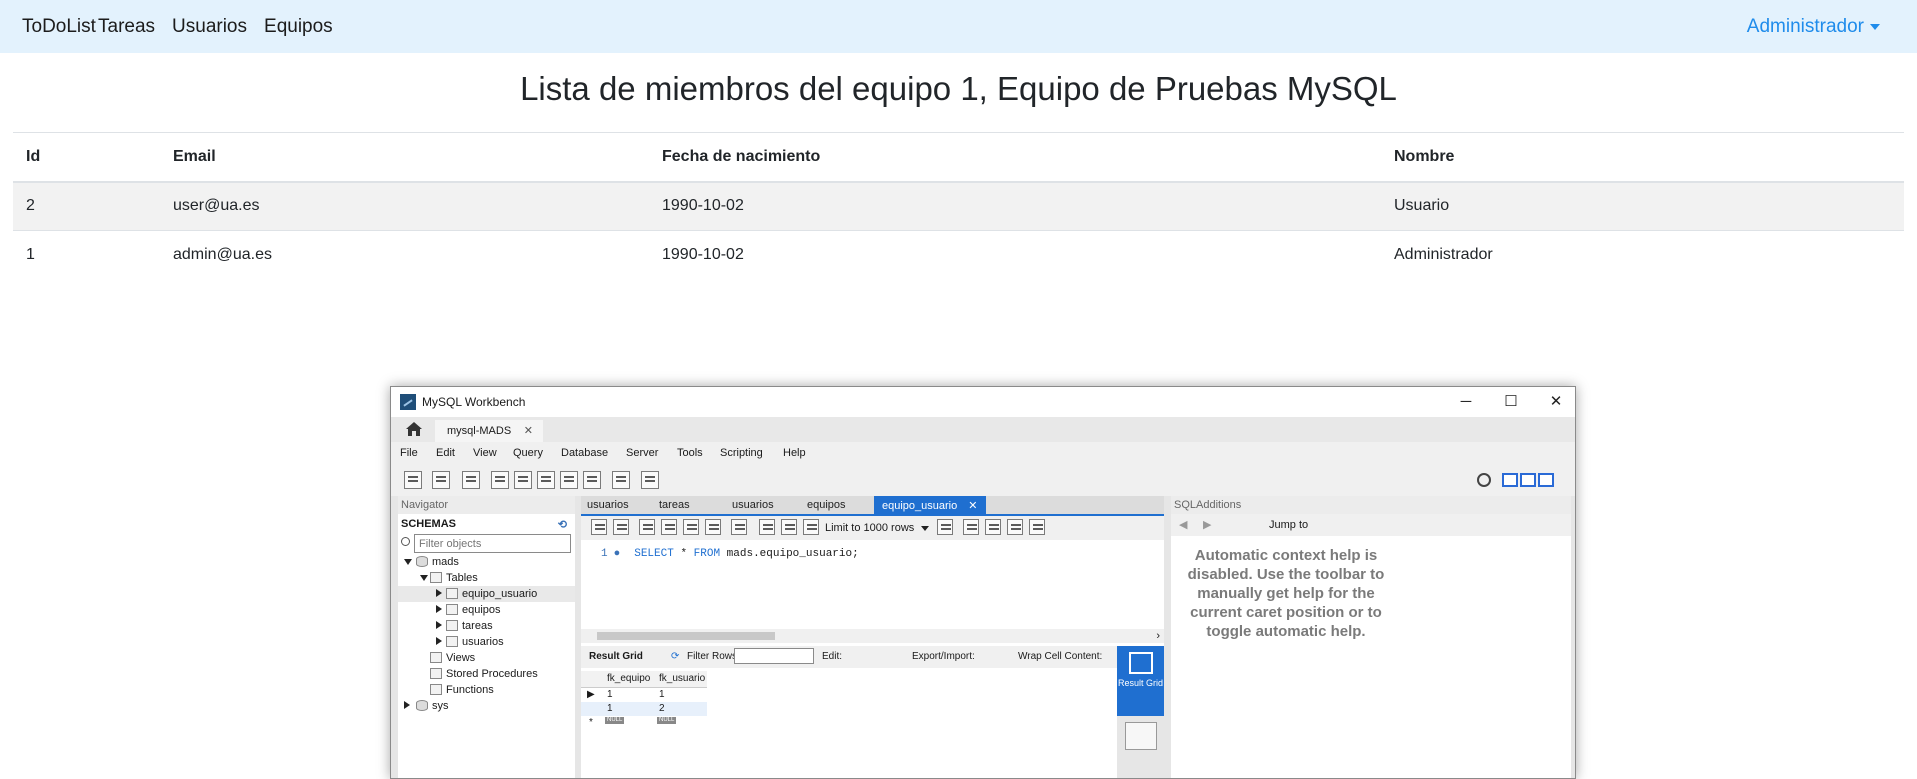 Image resolution: width=1917 pixels, height=779 pixels. Describe the element at coordinates (826, 505) in the screenshot. I see `editor-tab-equipos: equipos` at that location.